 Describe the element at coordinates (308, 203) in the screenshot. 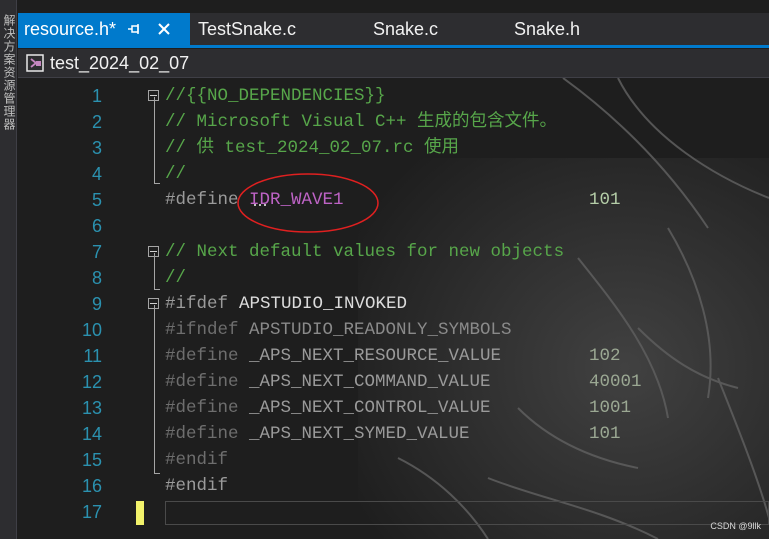

I see `annotation-circle` at that location.